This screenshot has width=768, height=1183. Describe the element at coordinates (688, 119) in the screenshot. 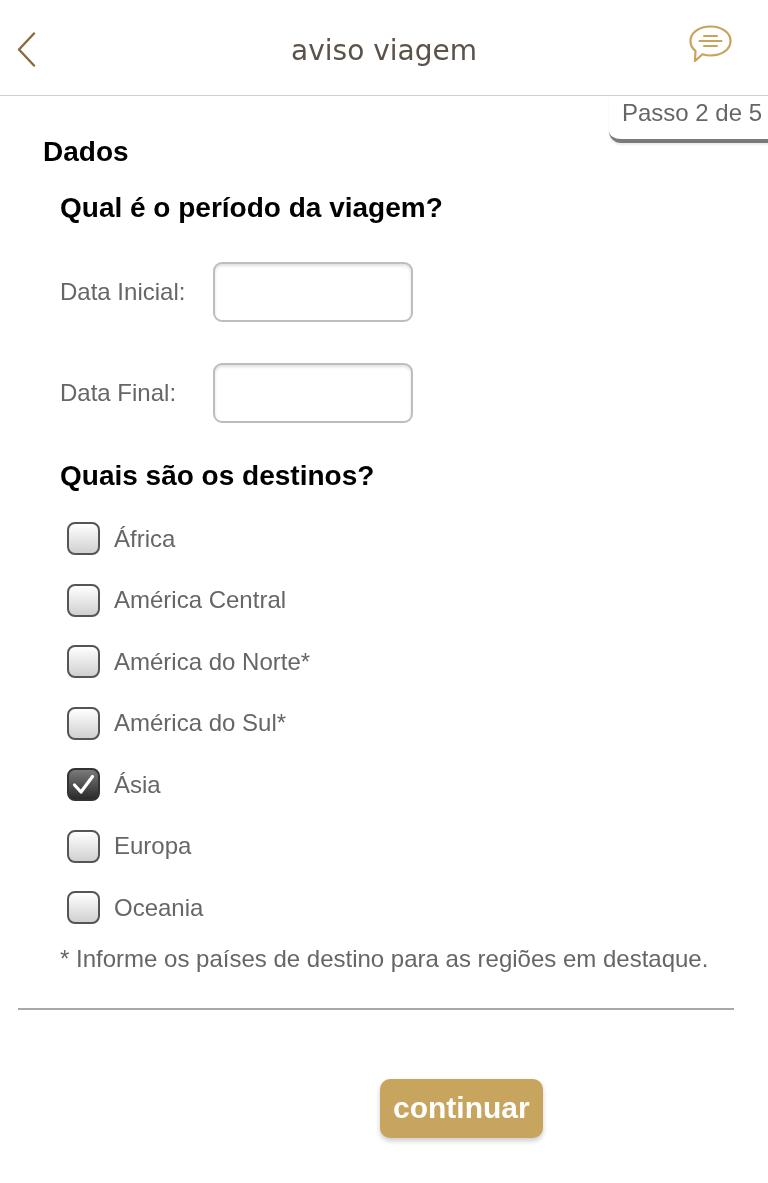

I see `step-indicator: Passo 2 de 5` at that location.